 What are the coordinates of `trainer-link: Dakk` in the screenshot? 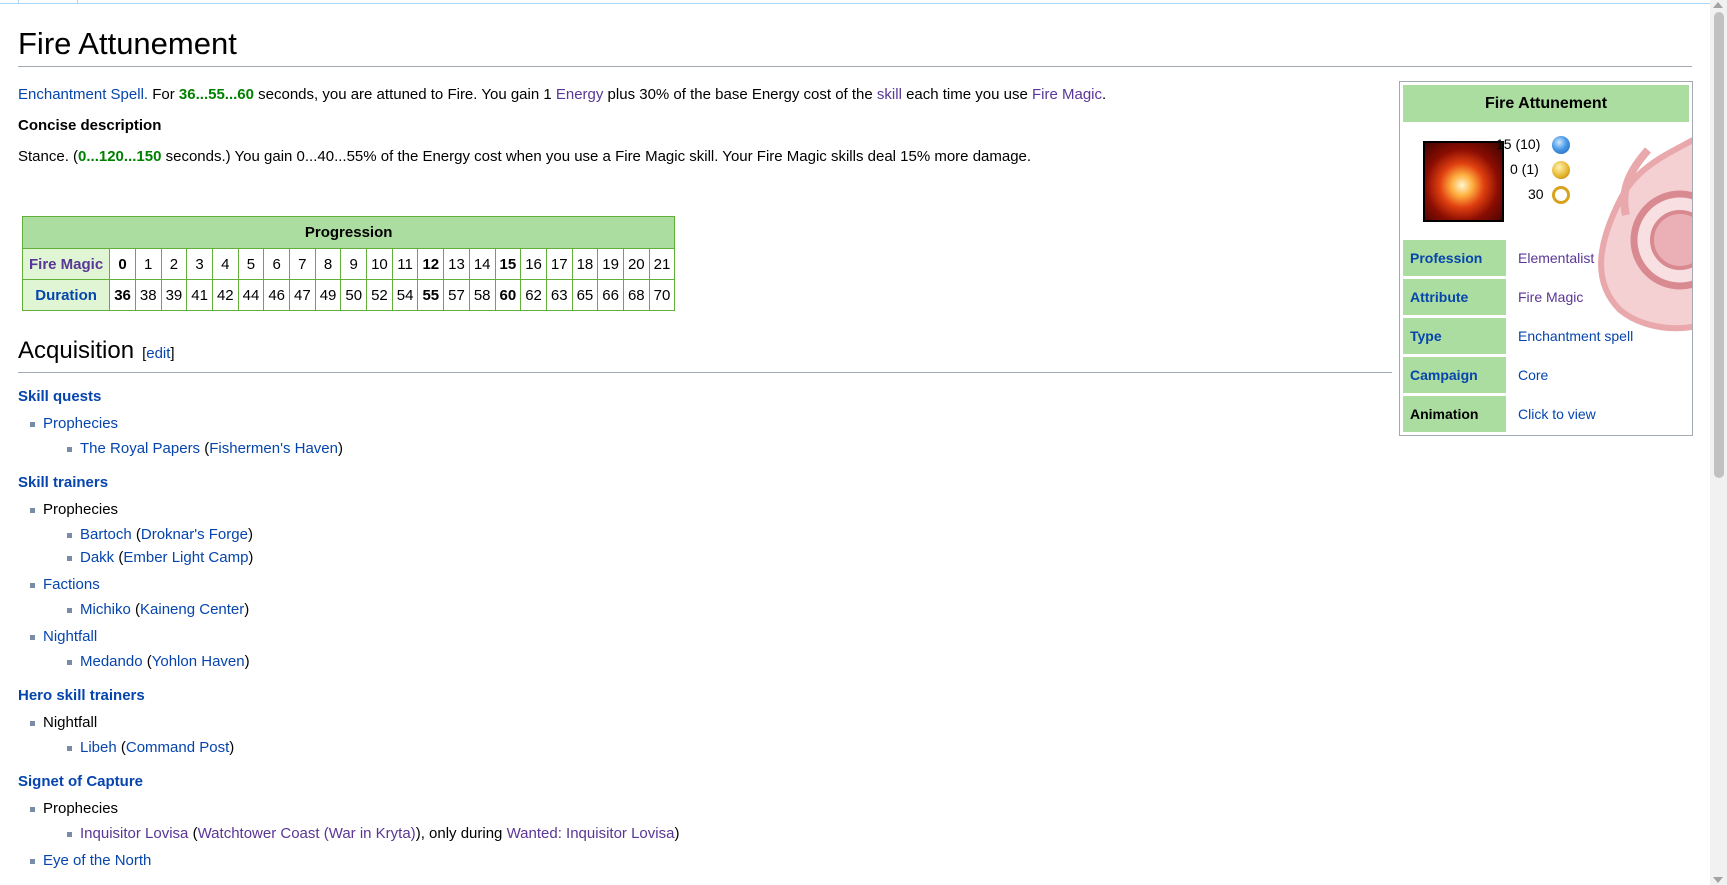 It's located at (97, 557).